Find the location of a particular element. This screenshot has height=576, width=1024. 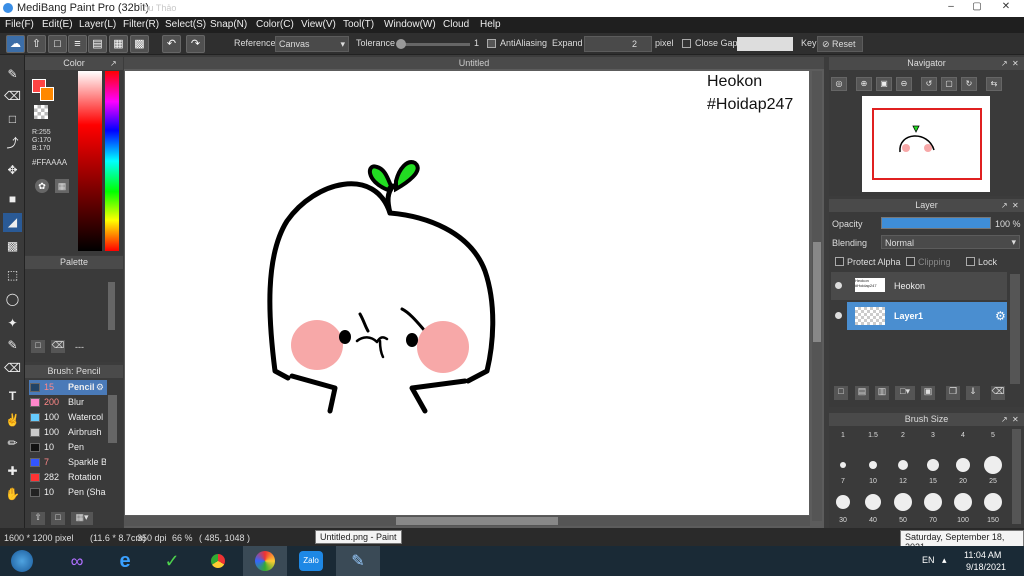

expand-stepper: 2 is located at coordinates (618, 44).